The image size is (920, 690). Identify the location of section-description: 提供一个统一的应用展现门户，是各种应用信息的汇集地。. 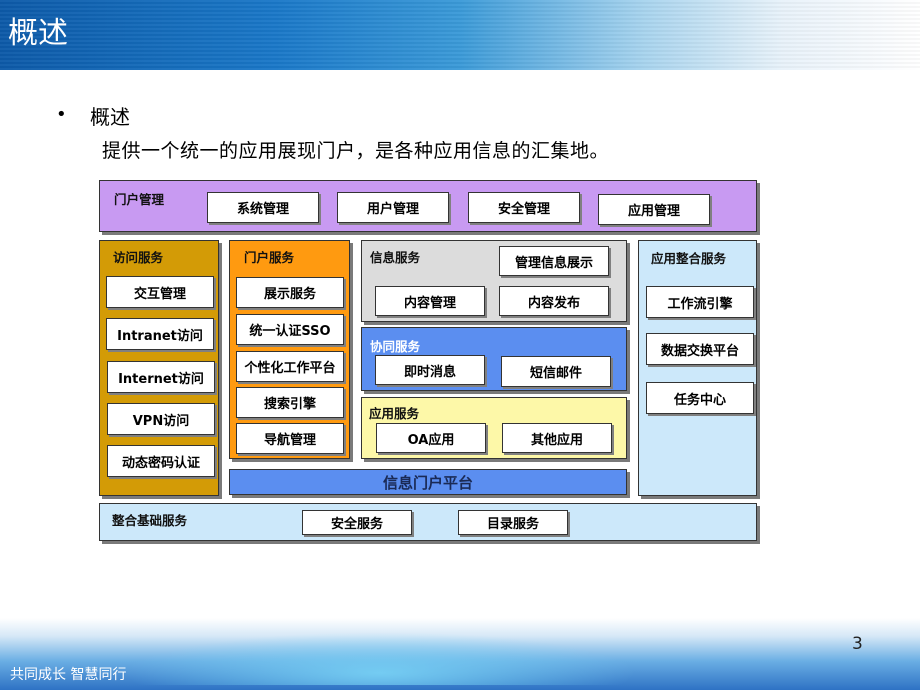
(356, 151).